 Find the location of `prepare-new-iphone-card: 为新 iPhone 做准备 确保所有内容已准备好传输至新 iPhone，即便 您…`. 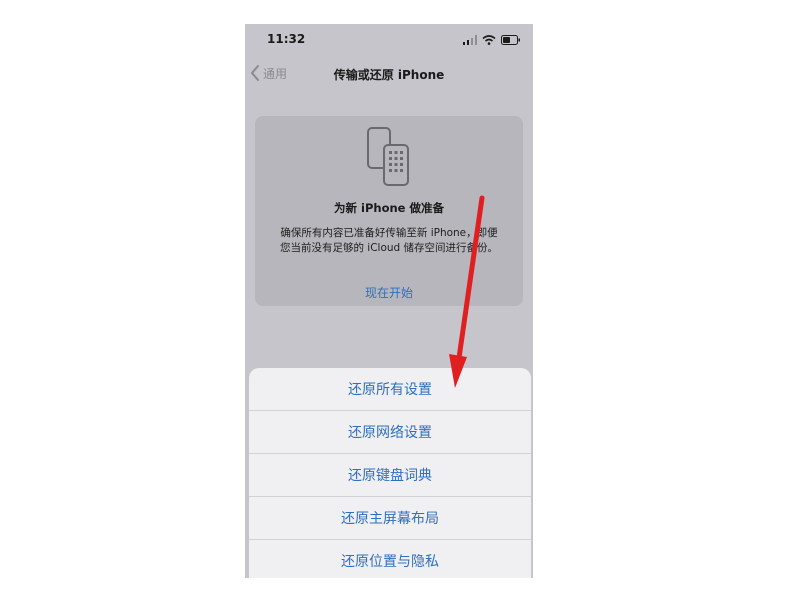

prepare-new-iphone-card: 为新 iPhone 做准备 确保所有内容已准备好传输至新 iPhone，即便 您… is located at coordinates (389, 211).